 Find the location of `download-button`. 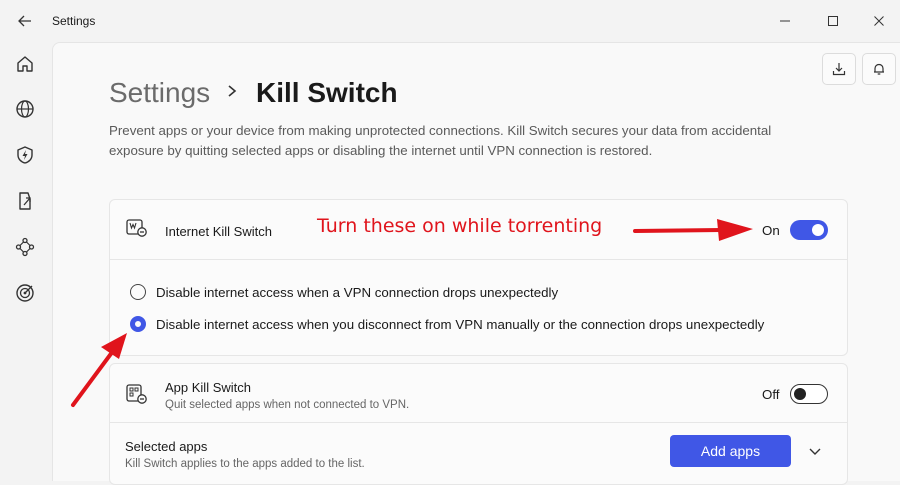

download-button is located at coordinates (839, 69).